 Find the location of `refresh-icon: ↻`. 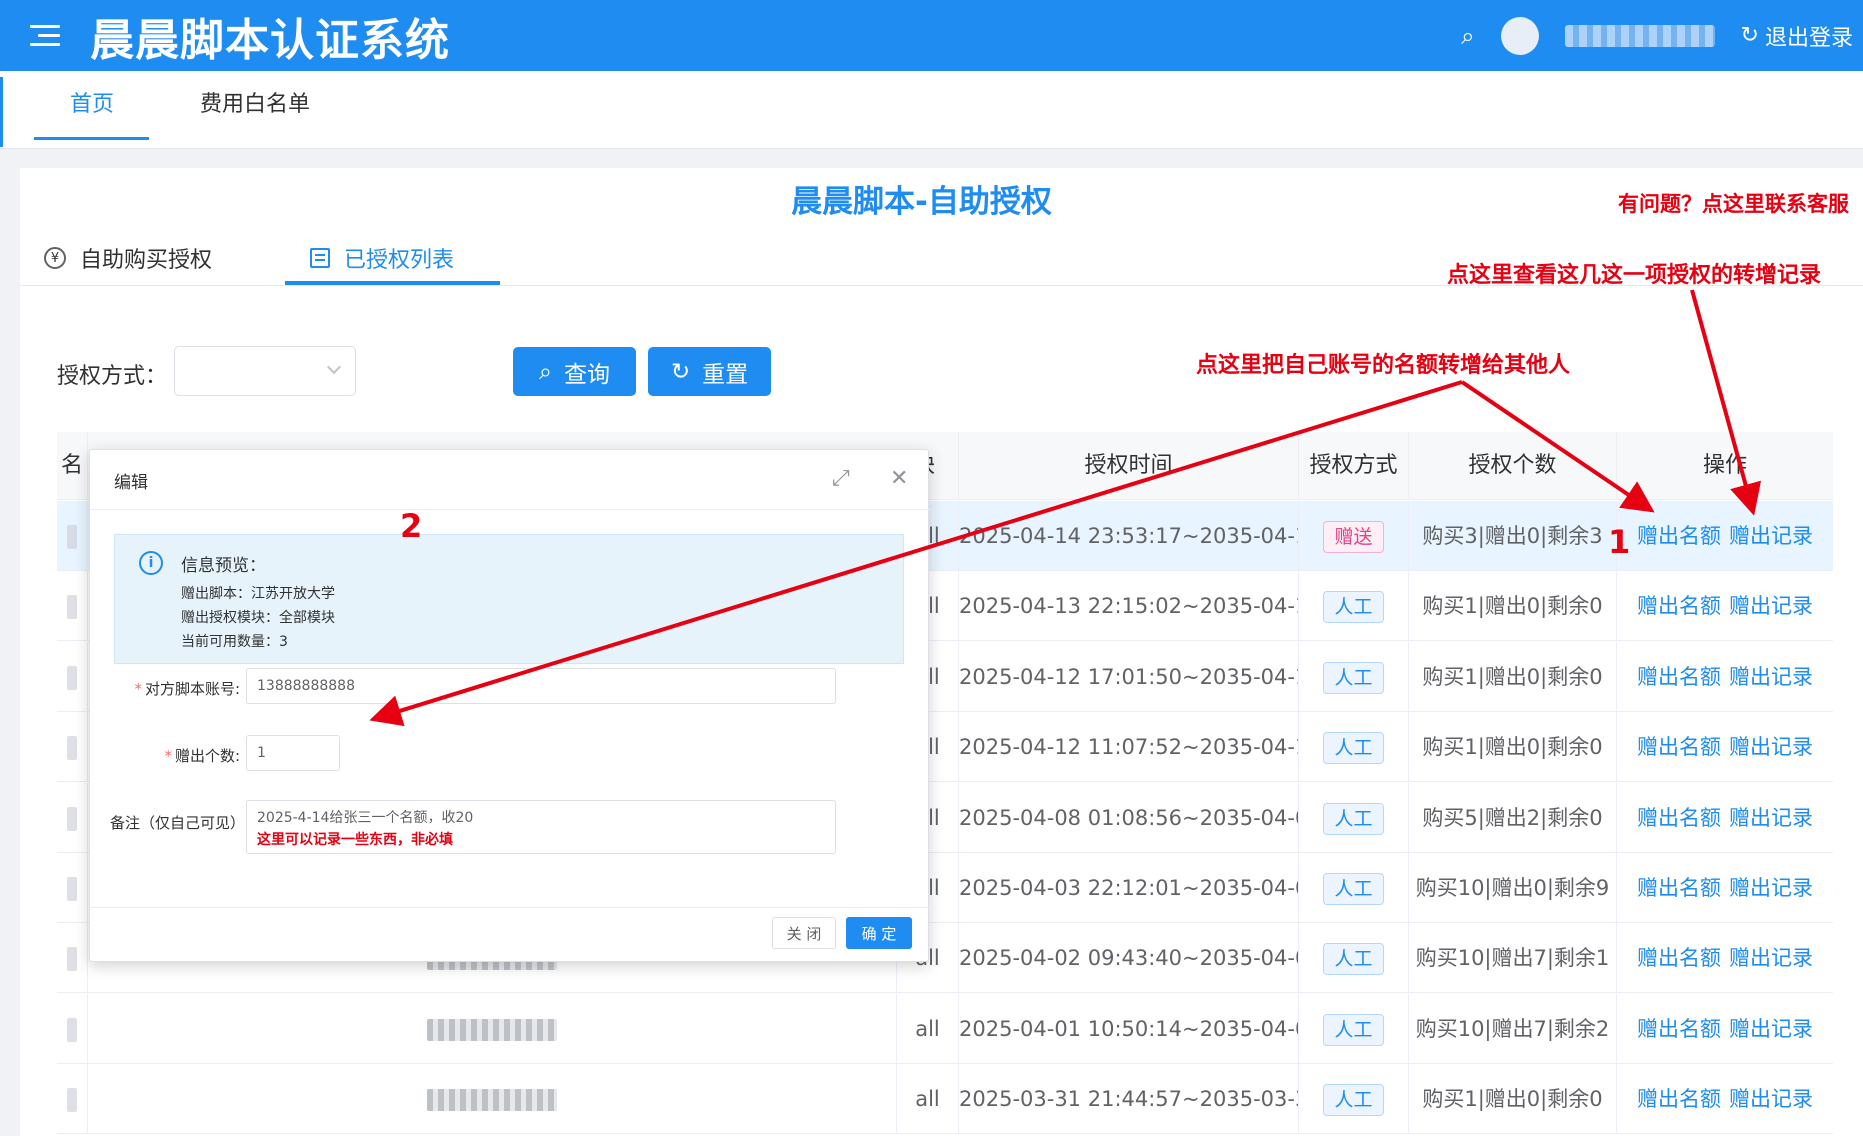

refresh-icon: ↻ is located at coordinates (680, 371).